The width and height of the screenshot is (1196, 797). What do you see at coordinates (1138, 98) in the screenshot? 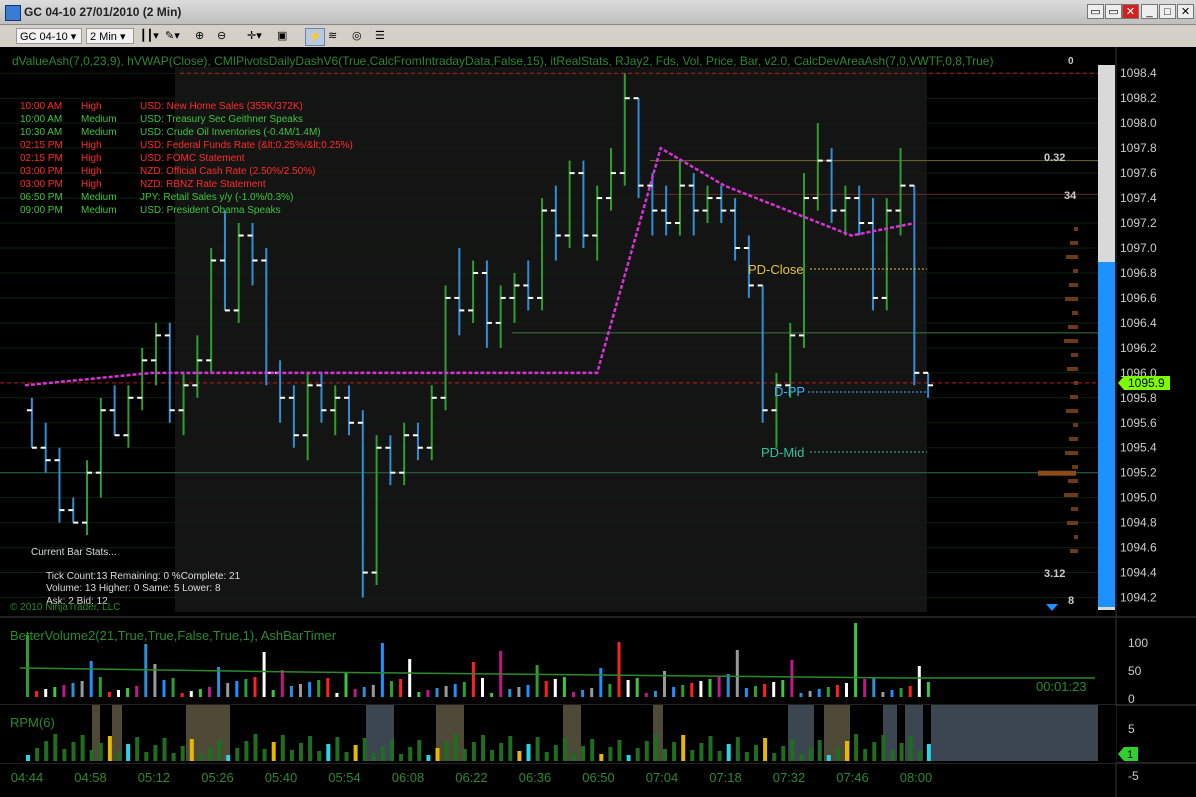
I see `price-tick-label: 1098.2` at bounding box center [1138, 98].